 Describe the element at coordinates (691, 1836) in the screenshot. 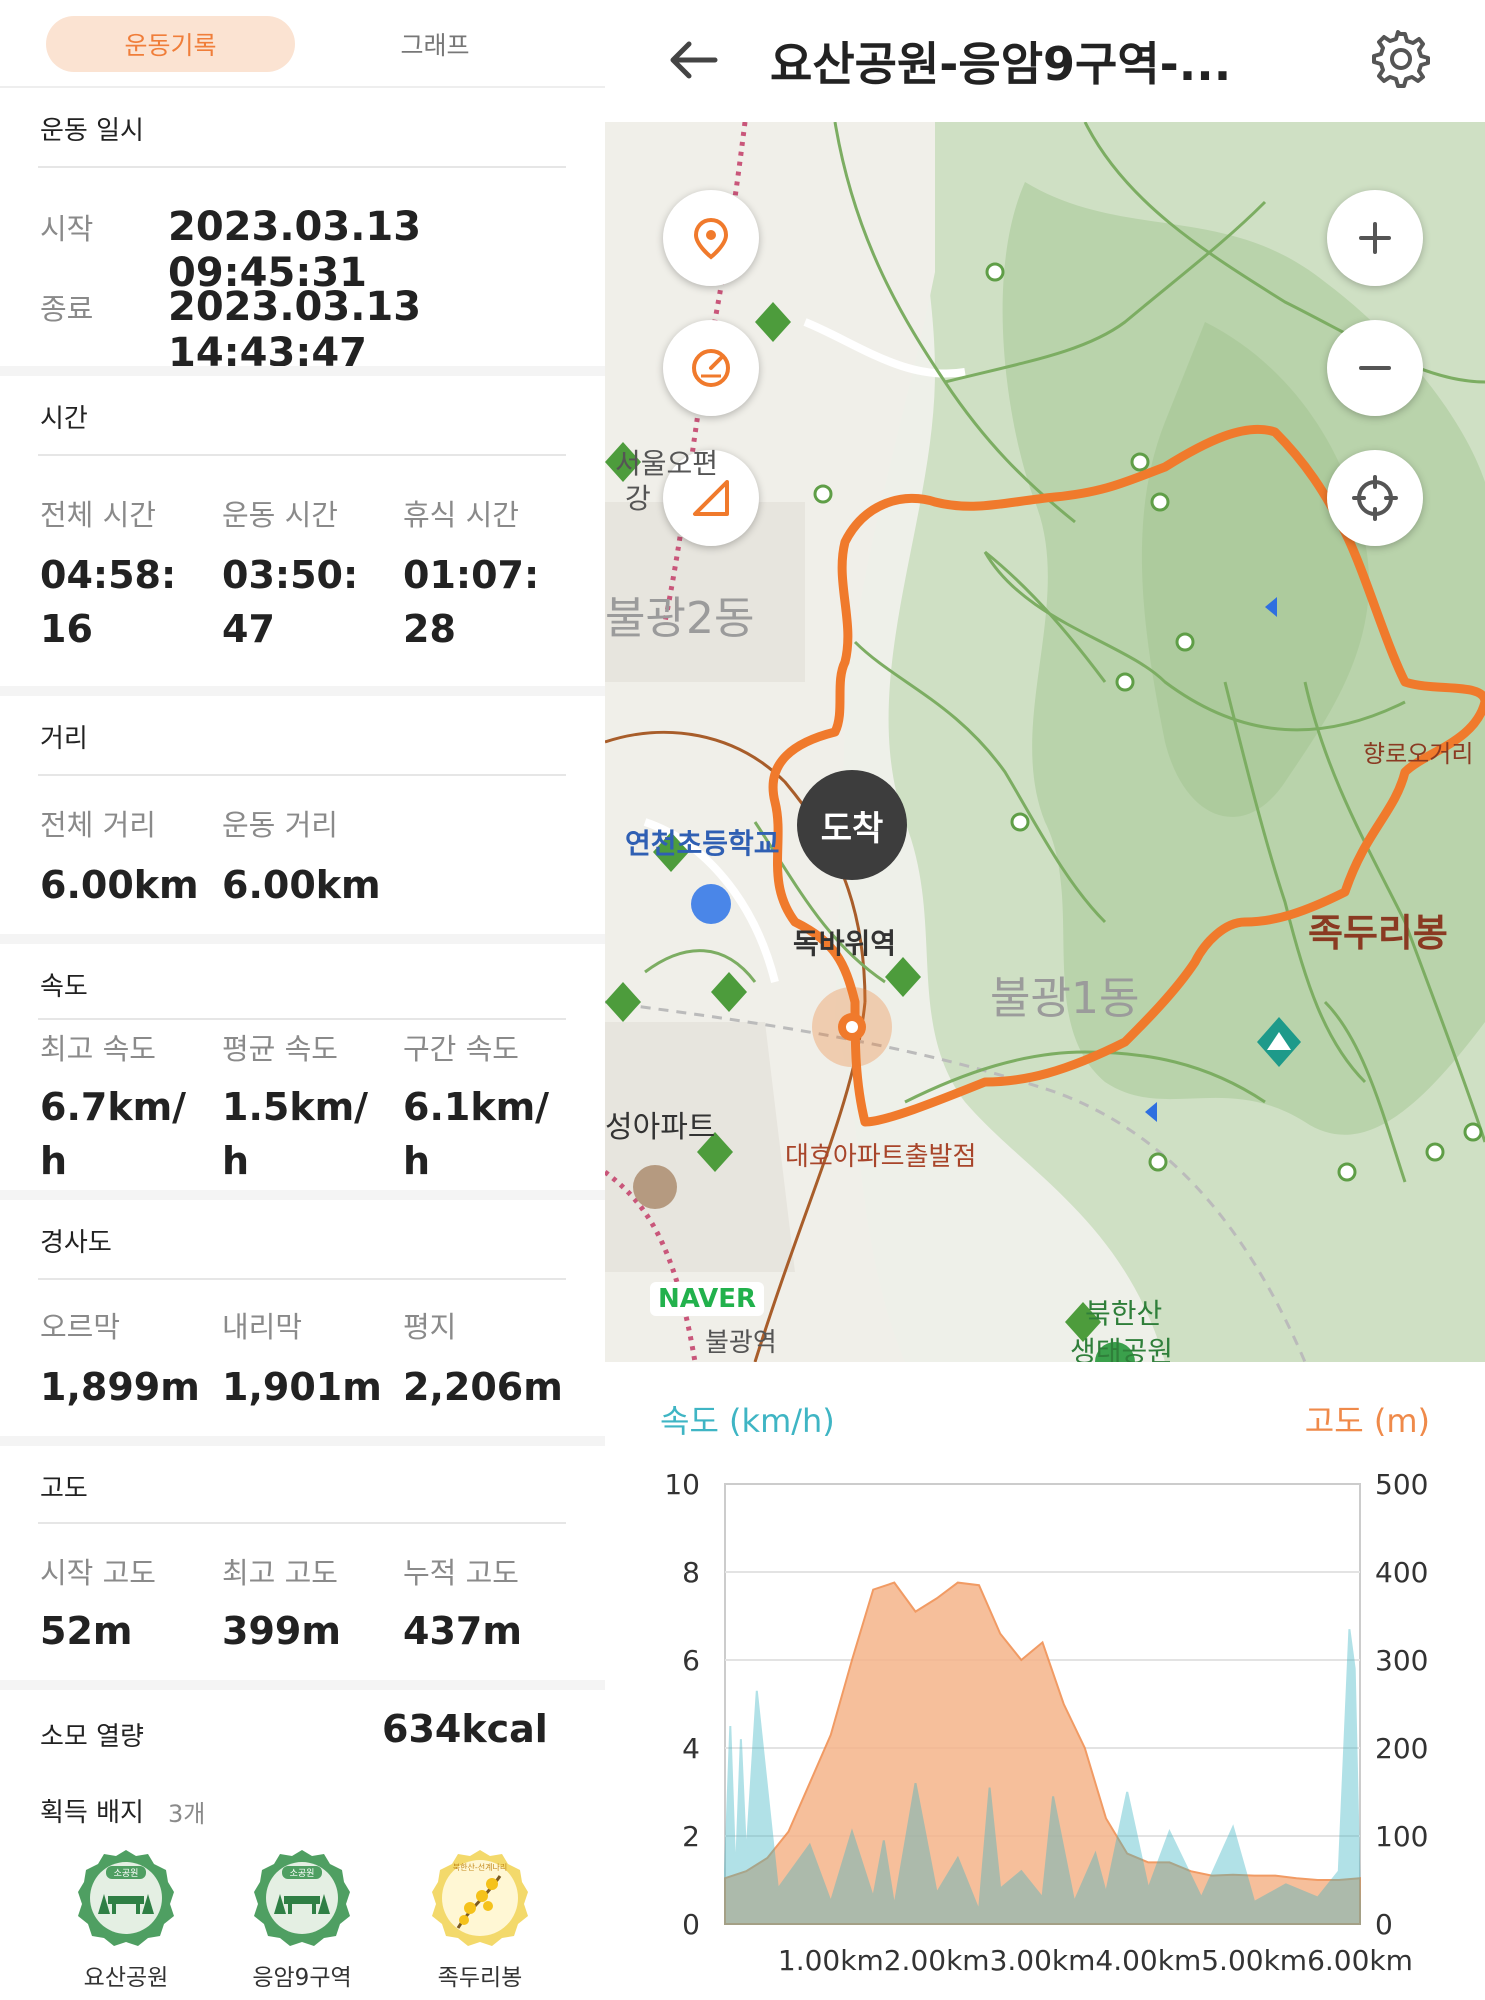

I see `left-tick-label: 2` at that location.